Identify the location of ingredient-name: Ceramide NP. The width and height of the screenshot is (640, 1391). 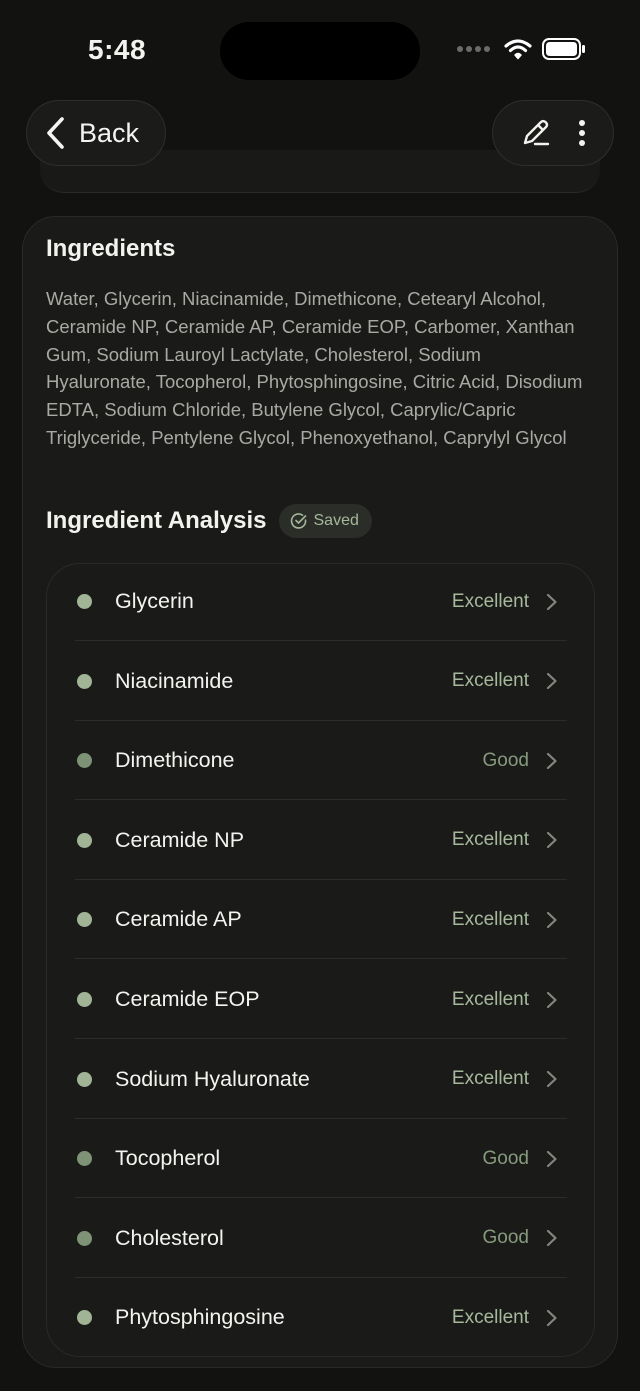
(180, 839).